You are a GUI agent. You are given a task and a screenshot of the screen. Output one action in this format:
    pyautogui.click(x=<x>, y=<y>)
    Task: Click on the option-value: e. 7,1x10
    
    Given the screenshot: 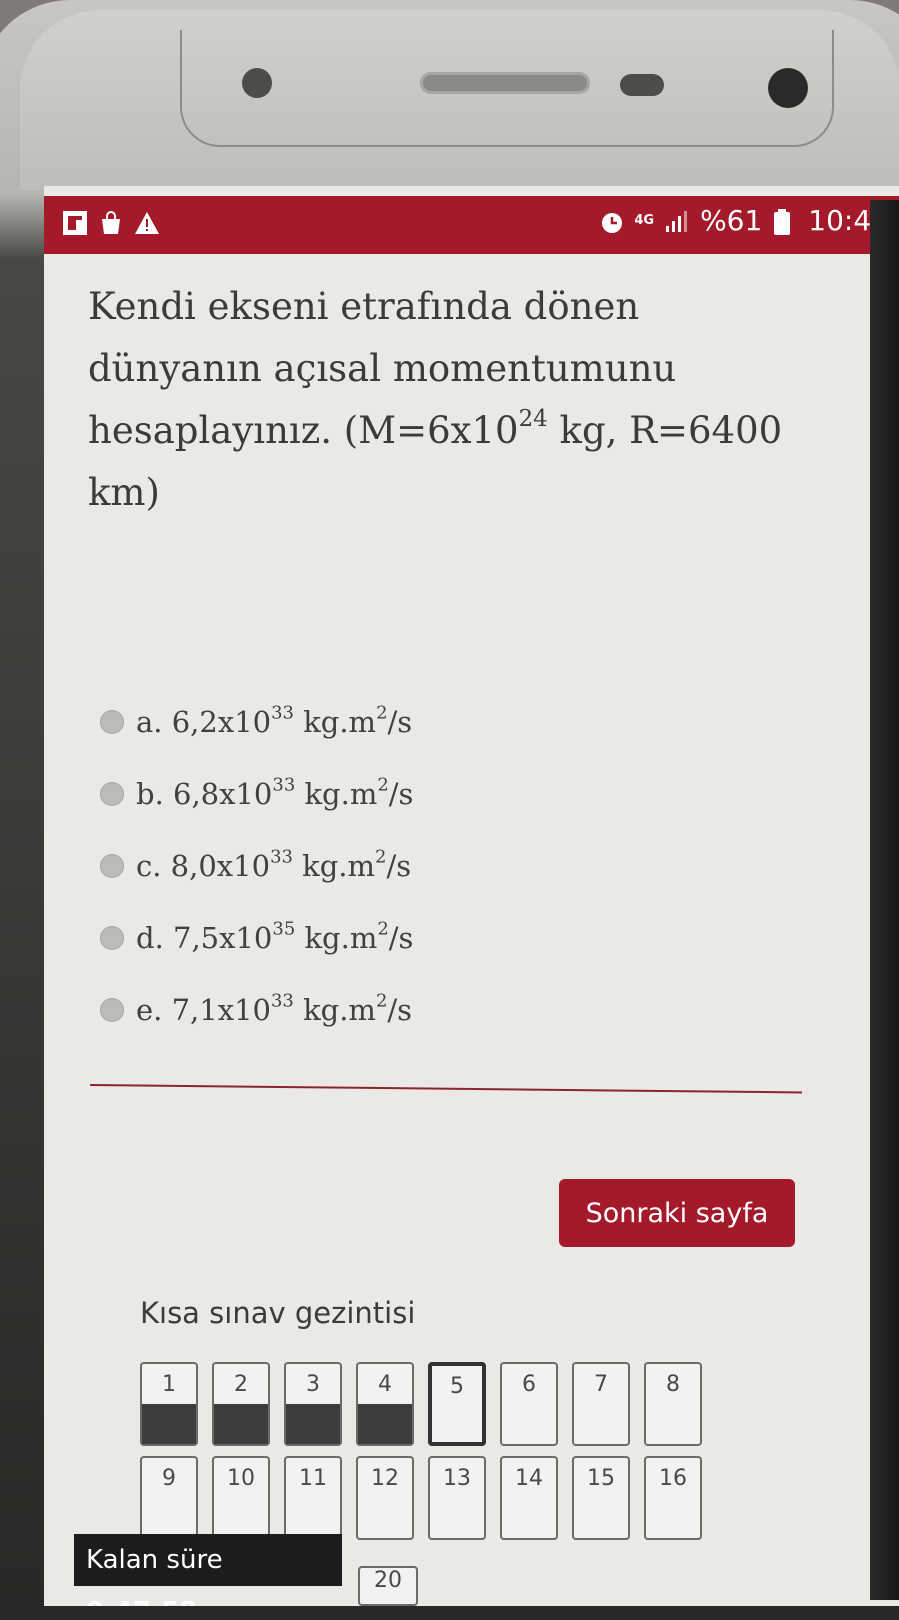 What is the action you would take?
    pyautogui.click(x=203, y=1010)
    